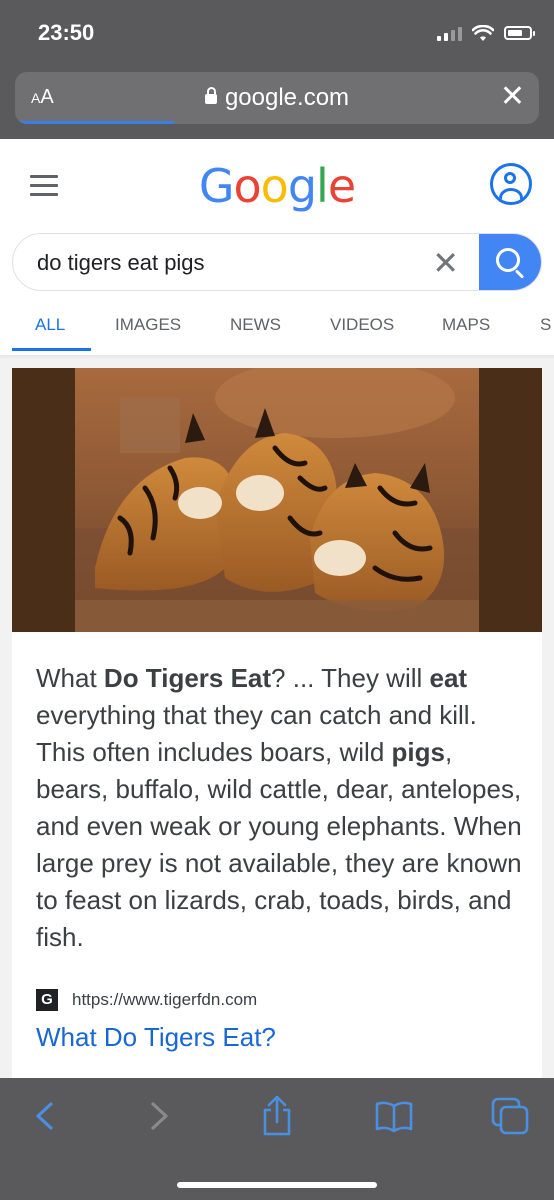 The height and width of the screenshot is (1200, 554). Describe the element at coordinates (47, 1000) in the screenshot. I see `site-favicon: G` at that location.